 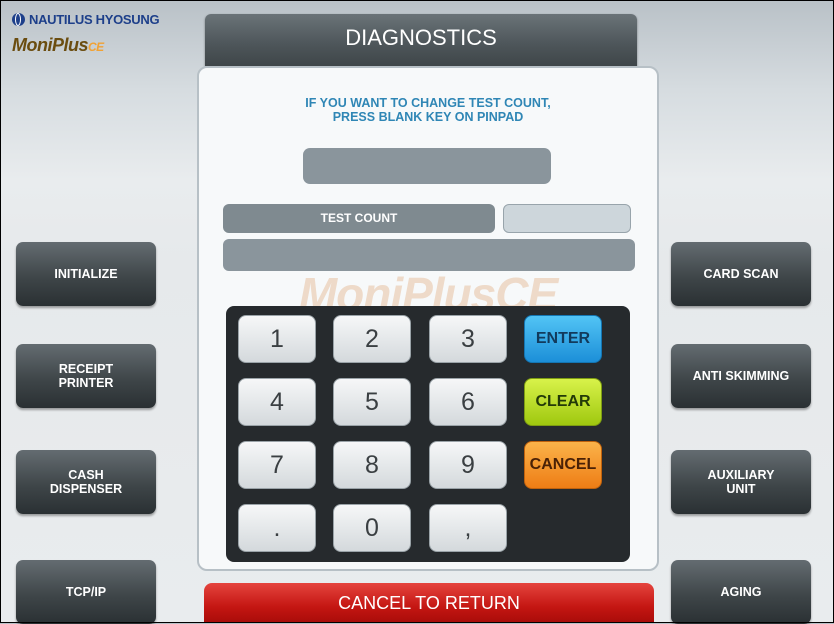 What do you see at coordinates (468, 465) in the screenshot?
I see `key-9: 9` at bounding box center [468, 465].